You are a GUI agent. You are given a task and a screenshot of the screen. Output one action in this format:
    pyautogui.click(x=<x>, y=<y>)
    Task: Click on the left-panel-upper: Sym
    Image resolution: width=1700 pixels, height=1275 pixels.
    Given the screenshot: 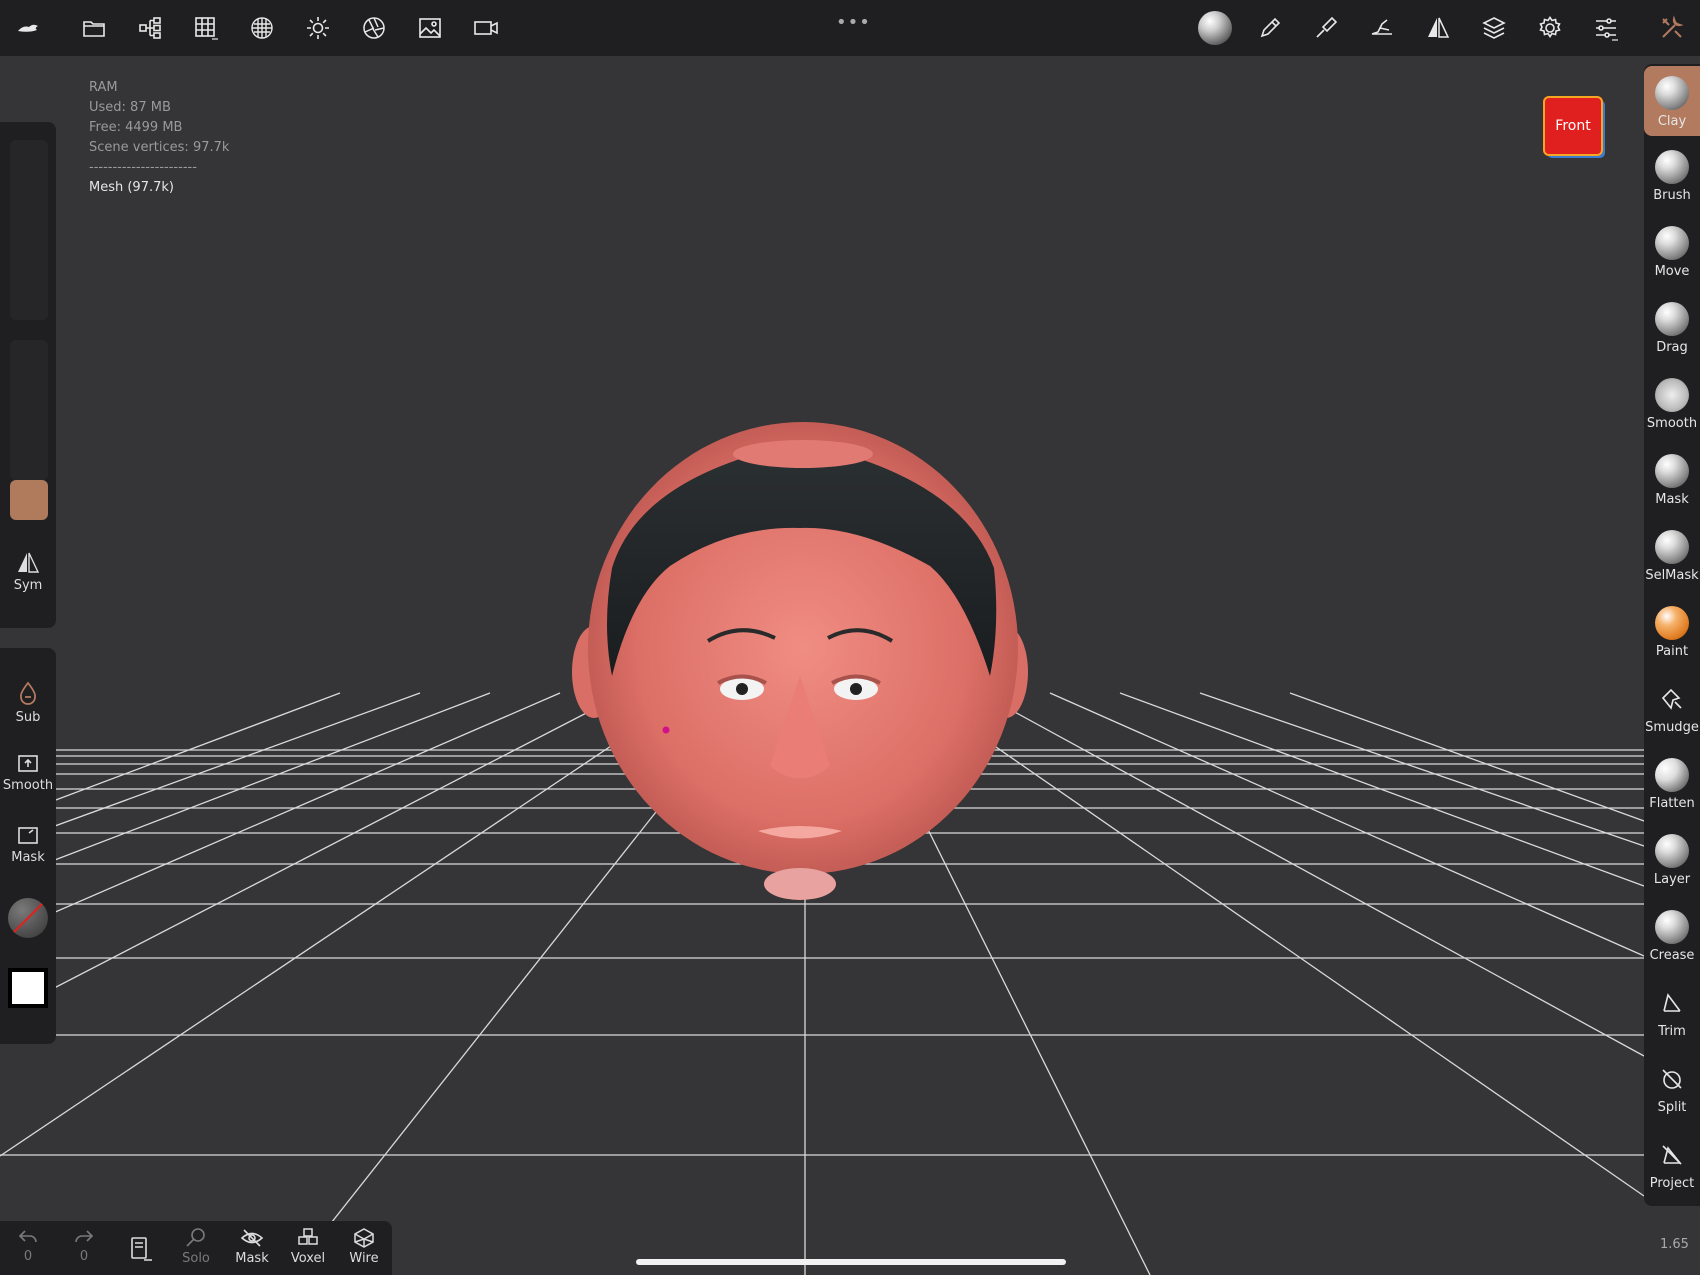 What is the action you would take?
    pyautogui.click(x=28, y=375)
    